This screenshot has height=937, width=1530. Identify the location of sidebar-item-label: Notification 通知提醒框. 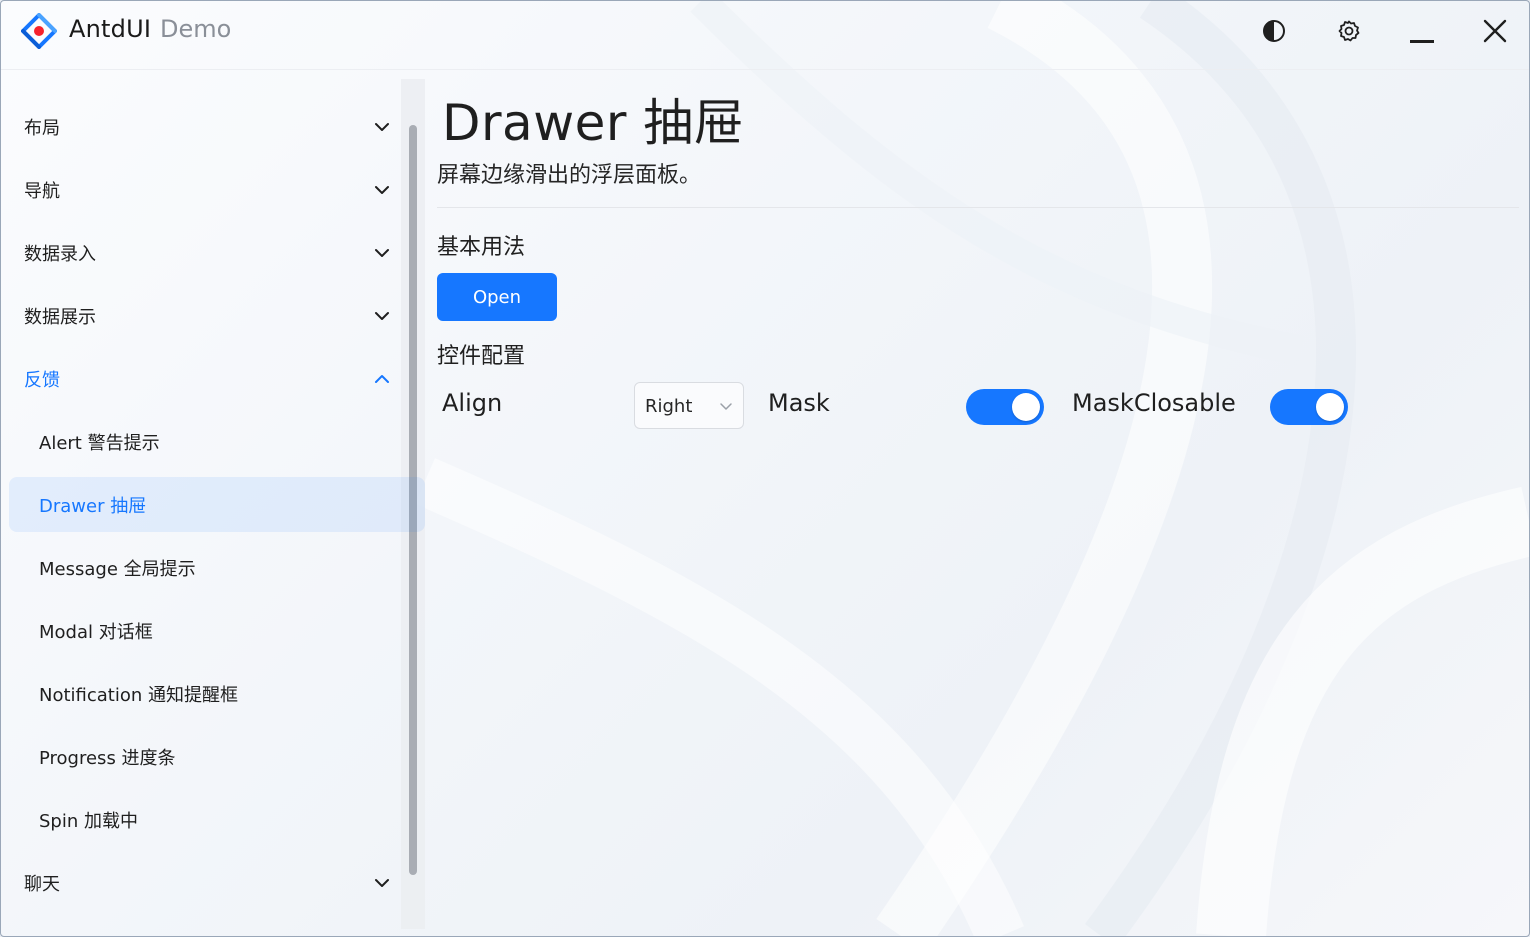
(139, 695).